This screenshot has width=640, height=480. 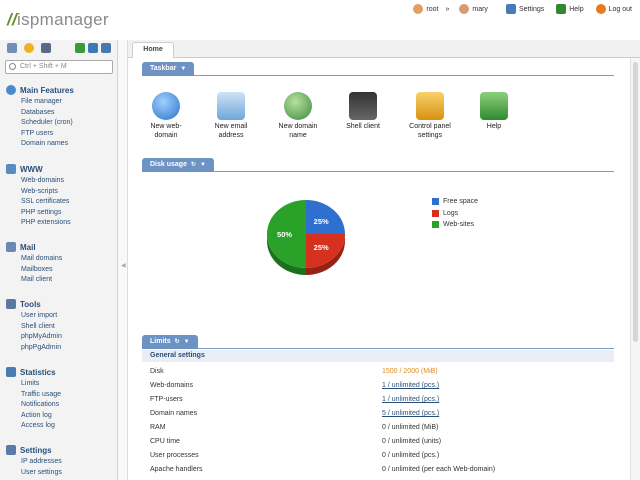 What do you see at coordinates (47, 113) in the screenshot?
I see `sidebar-item-databases: Databases` at bounding box center [47, 113].